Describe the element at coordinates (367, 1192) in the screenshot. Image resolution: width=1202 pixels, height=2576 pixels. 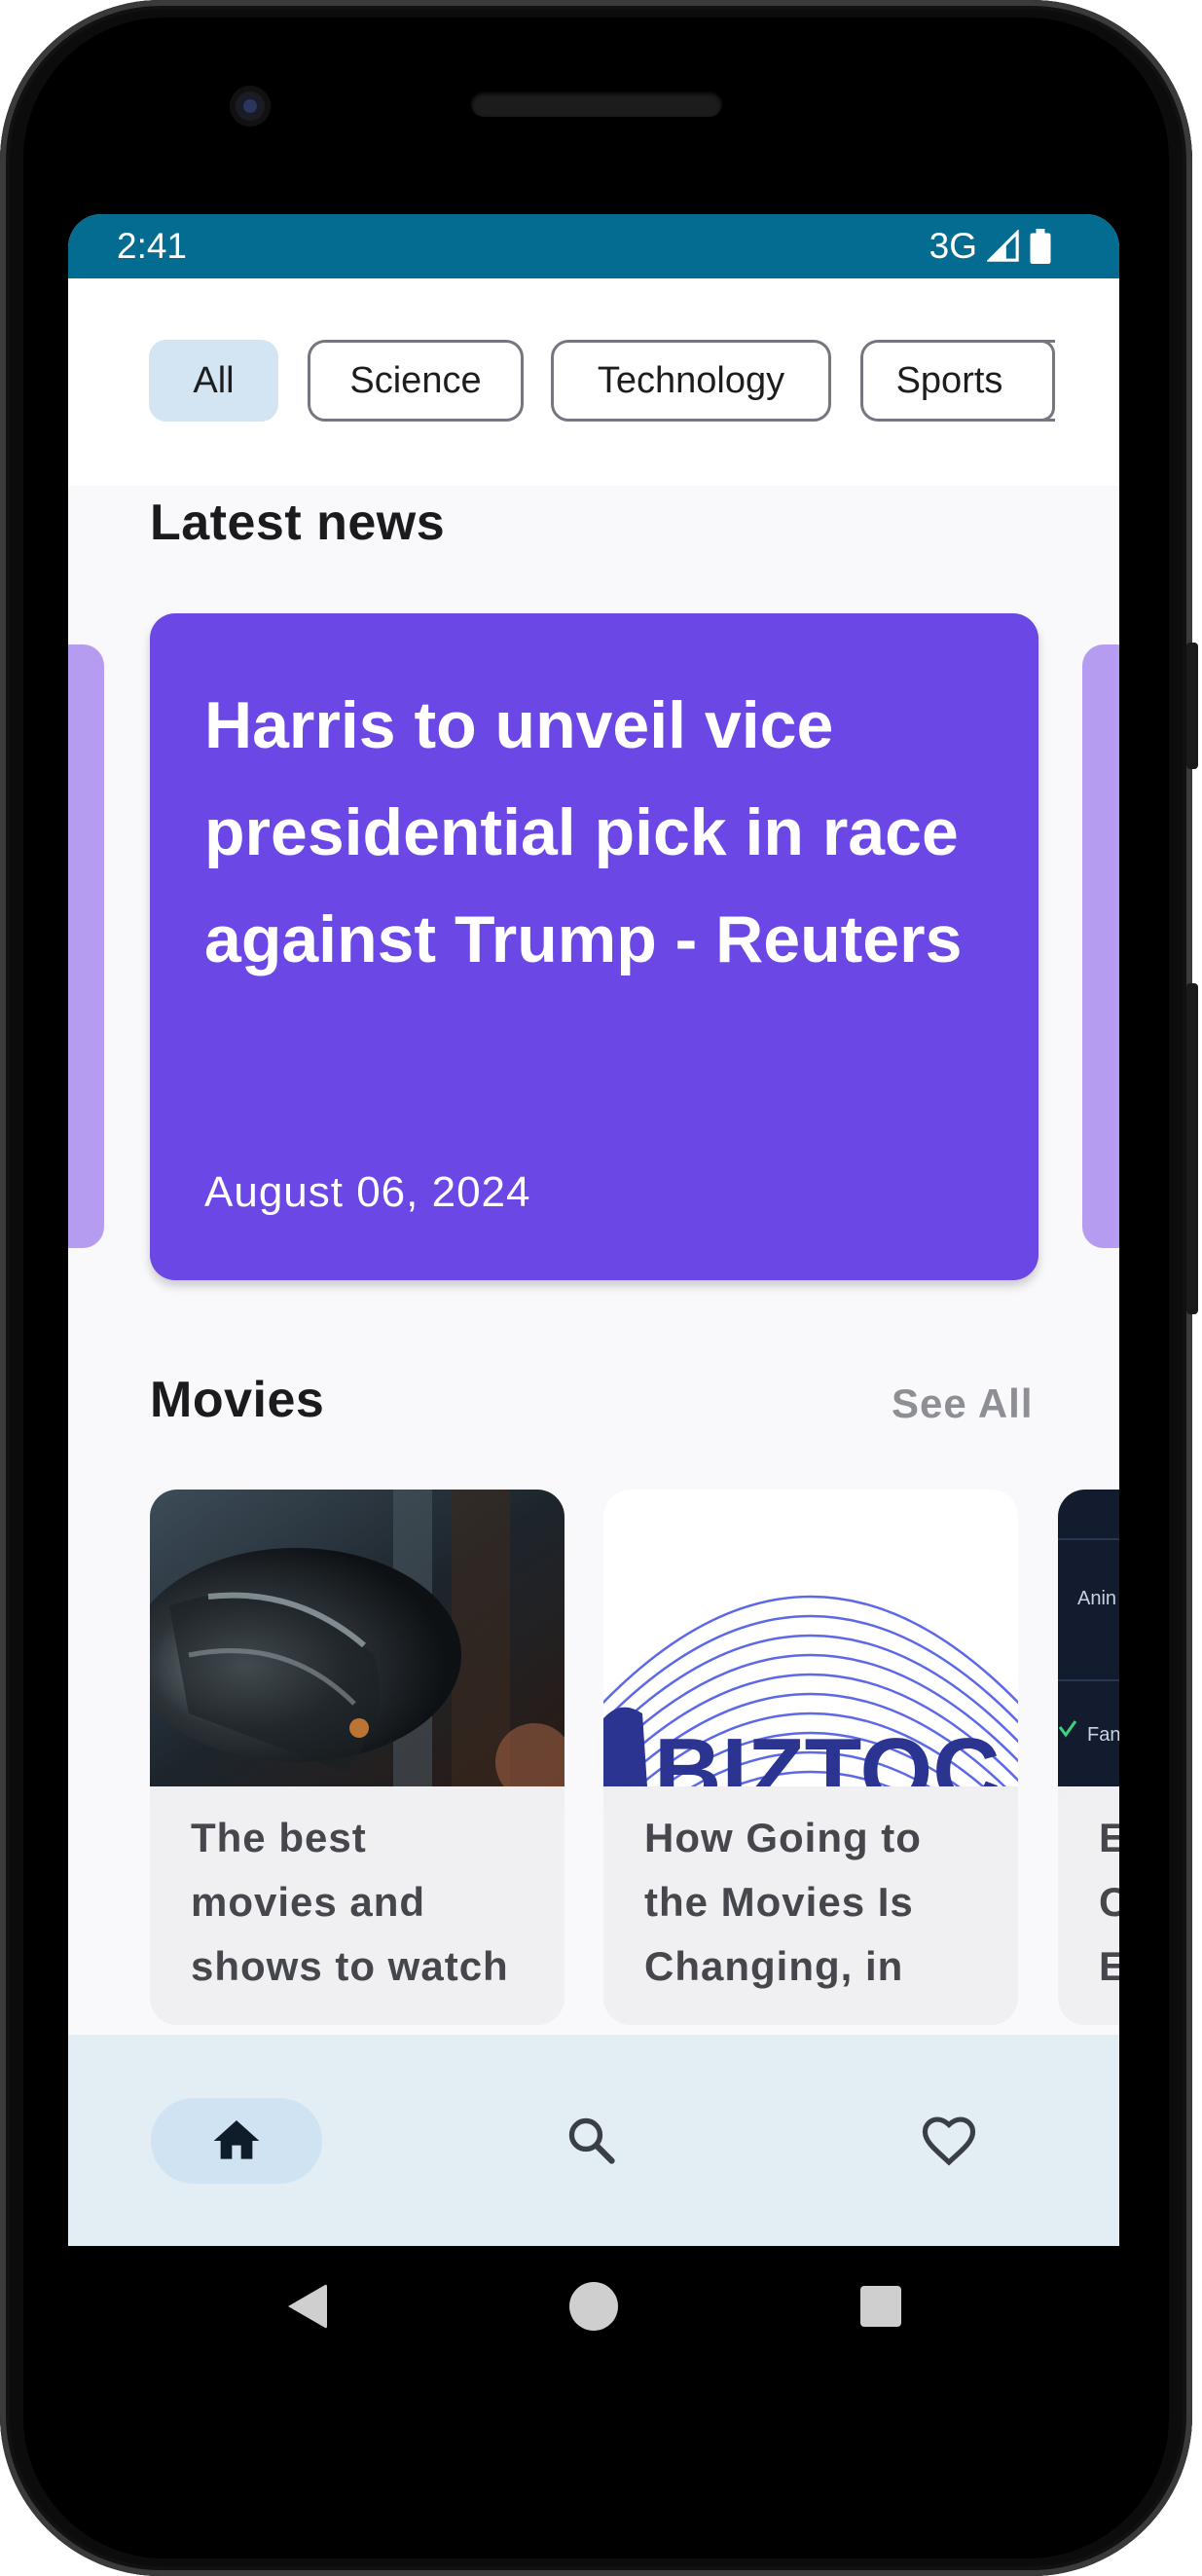
I see `news-date: August 06, 2024` at that location.